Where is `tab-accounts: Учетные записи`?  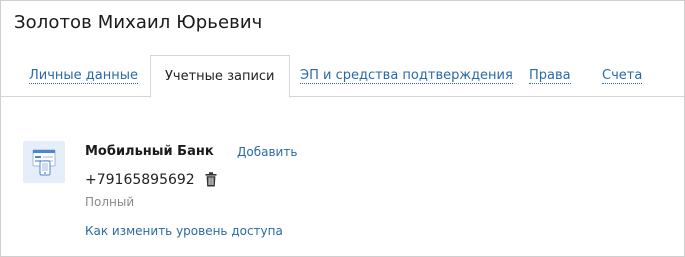 tab-accounts: Учетные записи is located at coordinates (220, 76).